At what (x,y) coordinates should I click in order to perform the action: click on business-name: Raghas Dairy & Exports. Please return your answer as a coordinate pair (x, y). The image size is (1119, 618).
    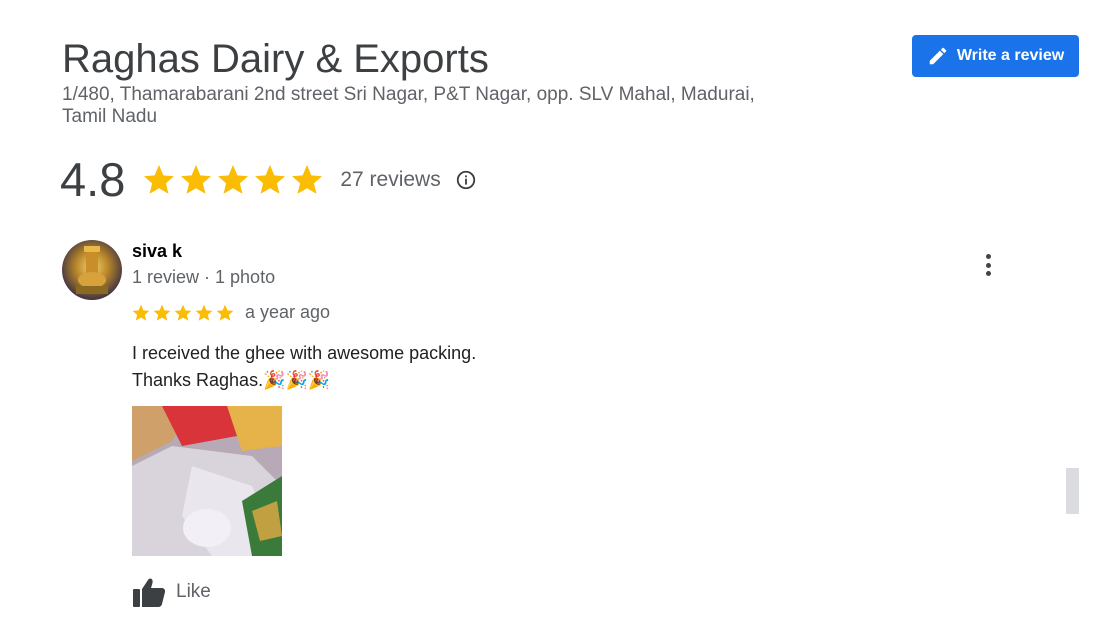
    Looking at the image, I should click on (275, 59).